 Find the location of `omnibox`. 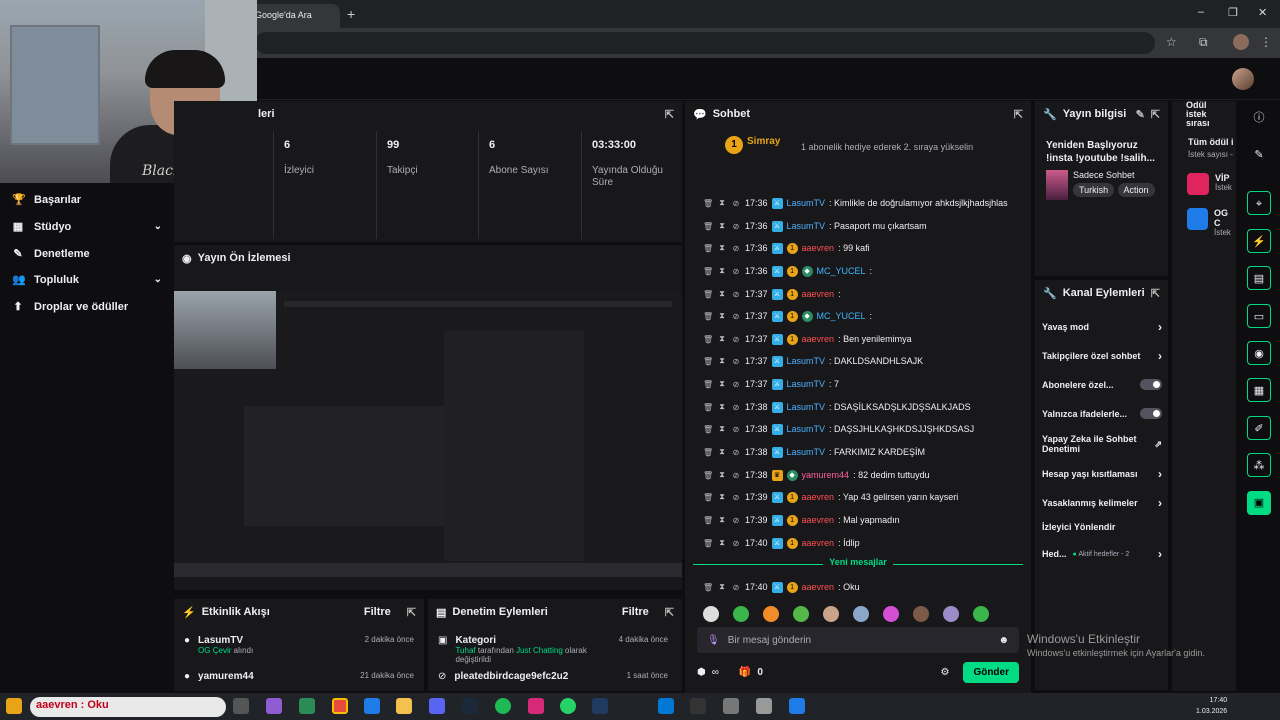

omnibox is located at coordinates (705, 43).